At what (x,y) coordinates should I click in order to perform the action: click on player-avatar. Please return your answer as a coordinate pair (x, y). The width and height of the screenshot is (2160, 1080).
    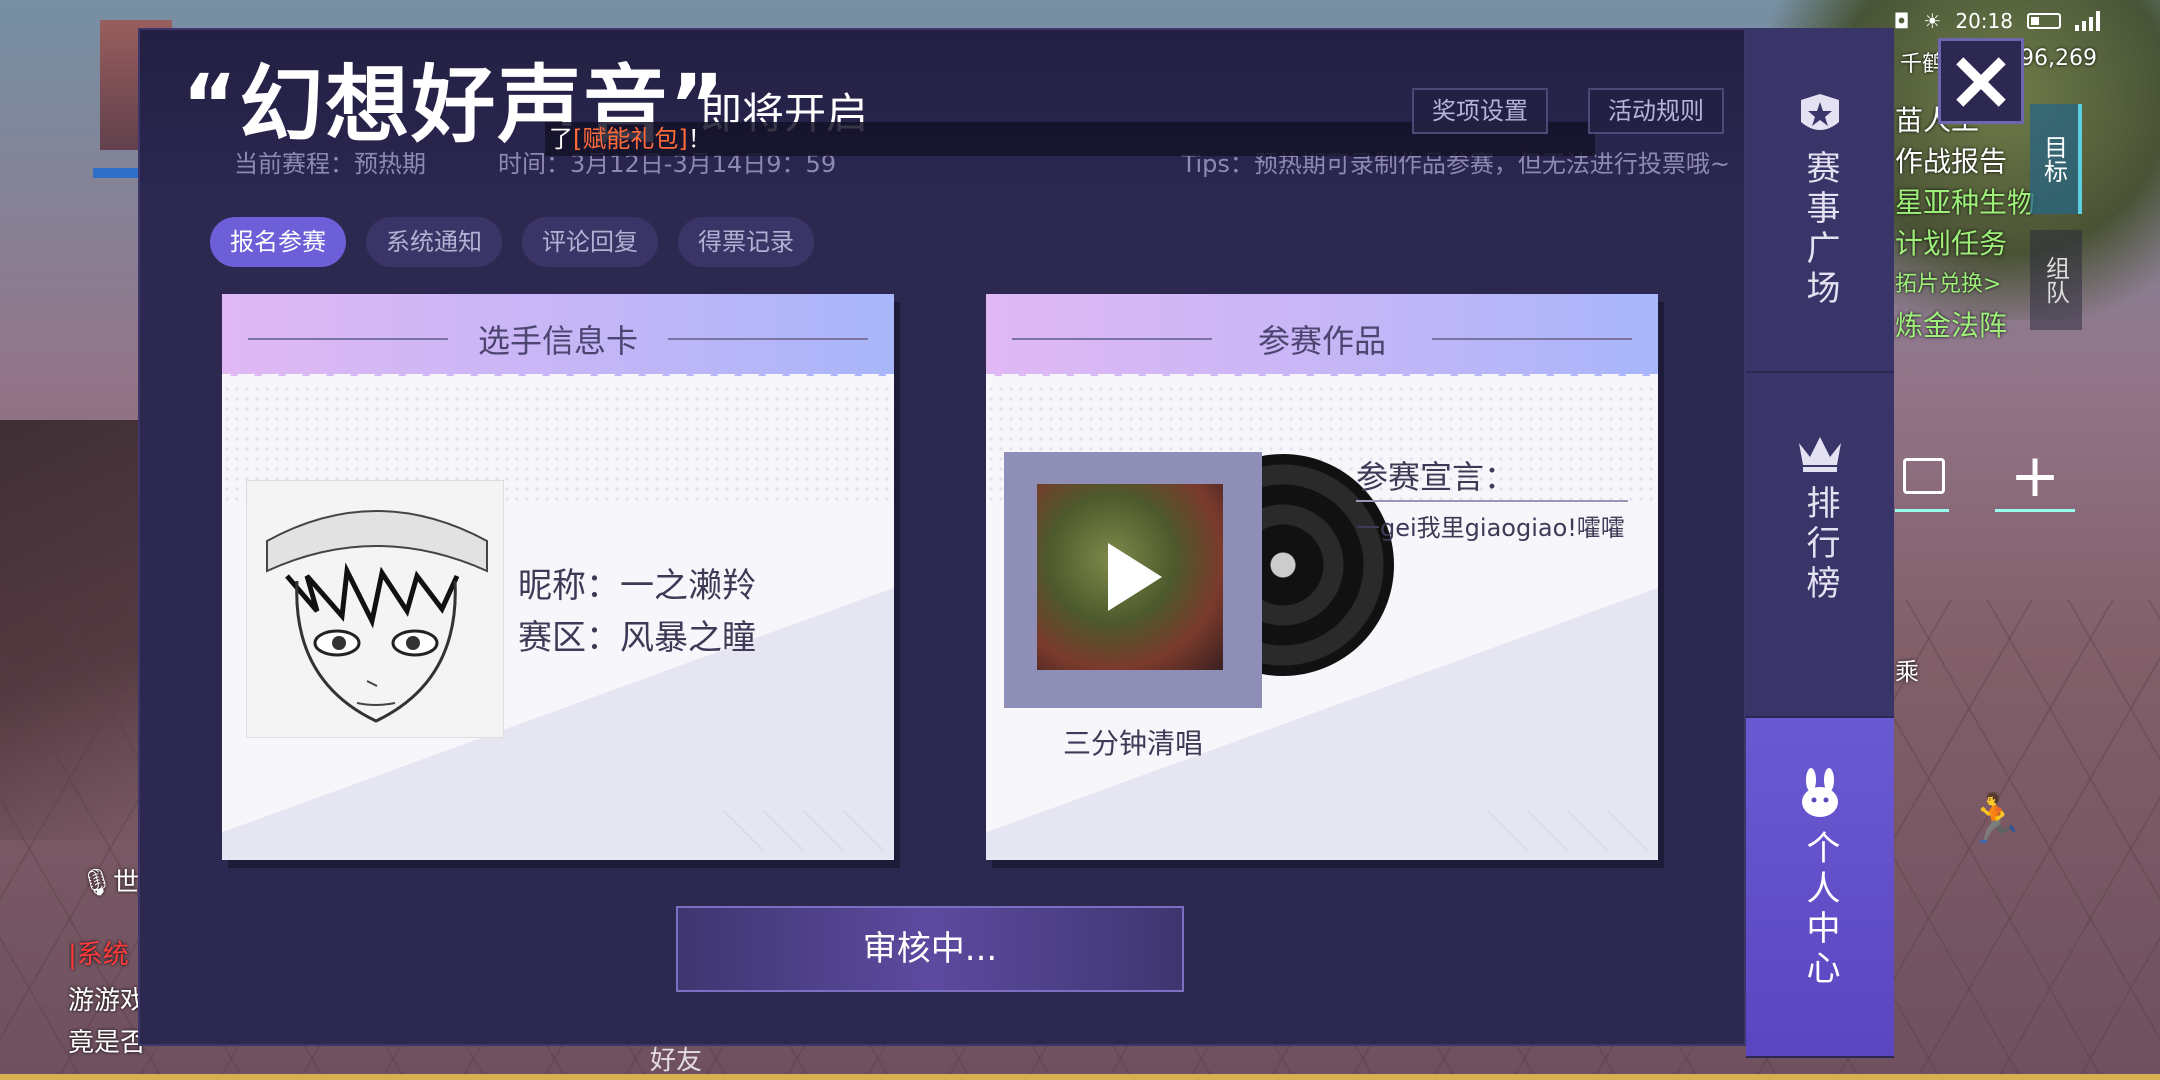
    Looking at the image, I should click on (375, 609).